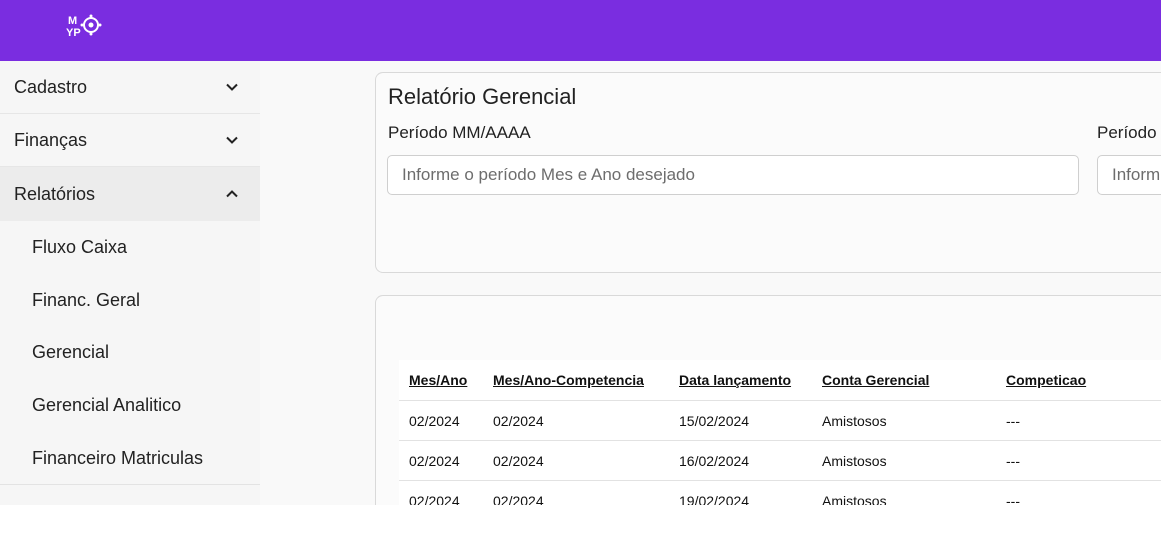 The image size is (1161, 537). I want to click on table-cell: 19/02/2024, so click(740, 492).